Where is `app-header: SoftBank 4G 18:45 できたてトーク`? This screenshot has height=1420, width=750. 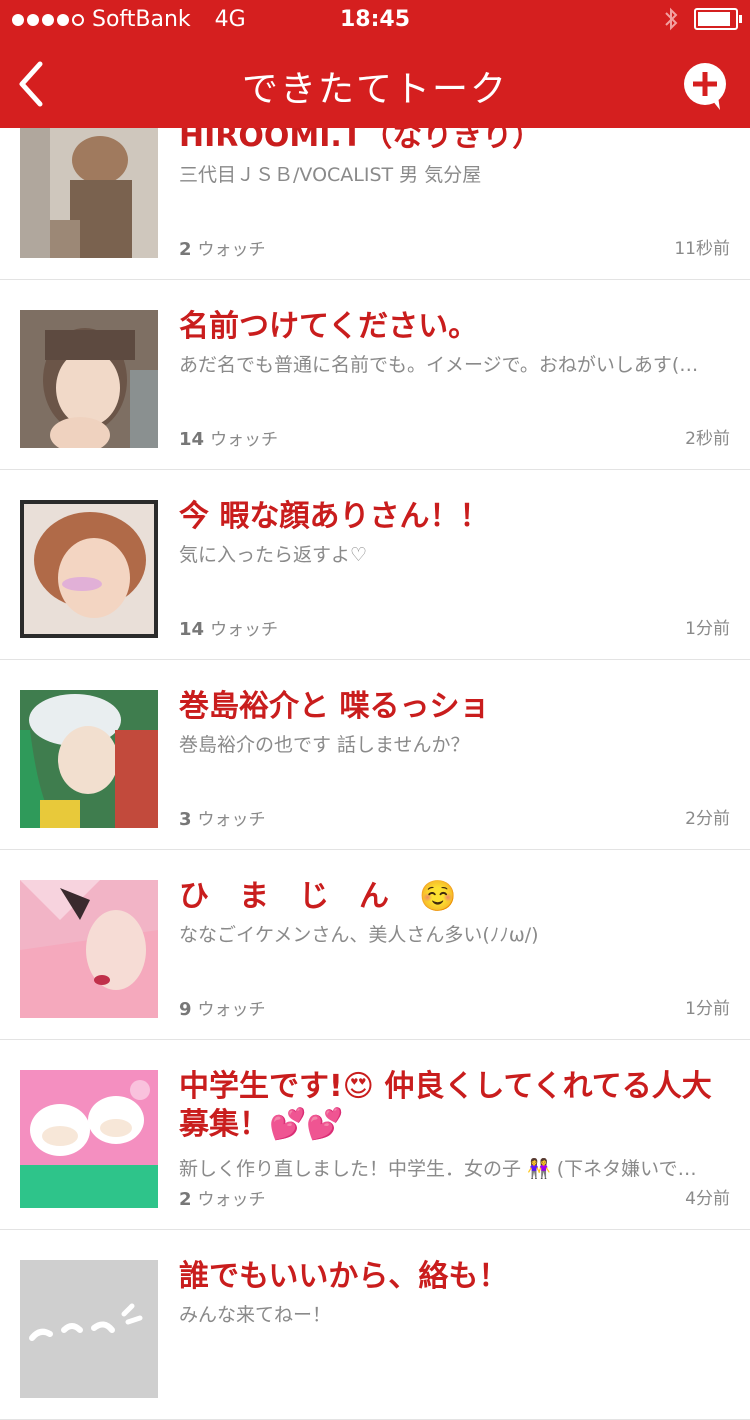 app-header: SoftBank 4G 18:45 できたてトーク is located at coordinates (375, 64).